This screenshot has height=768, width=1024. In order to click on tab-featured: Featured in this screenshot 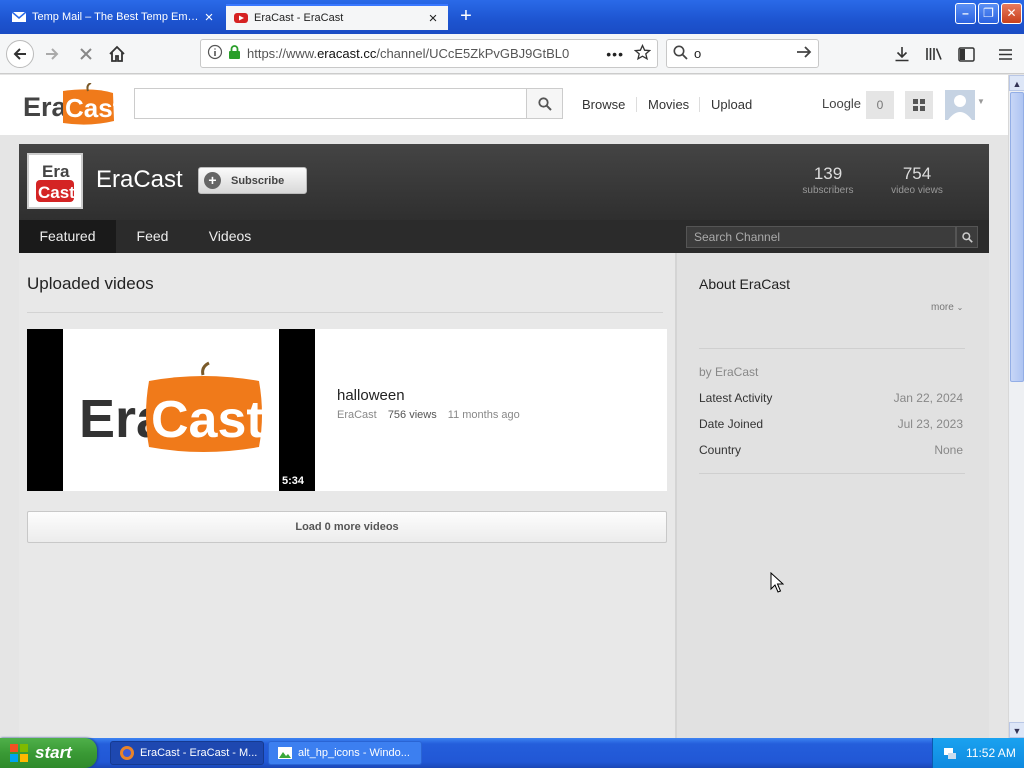, I will do `click(67, 236)`.